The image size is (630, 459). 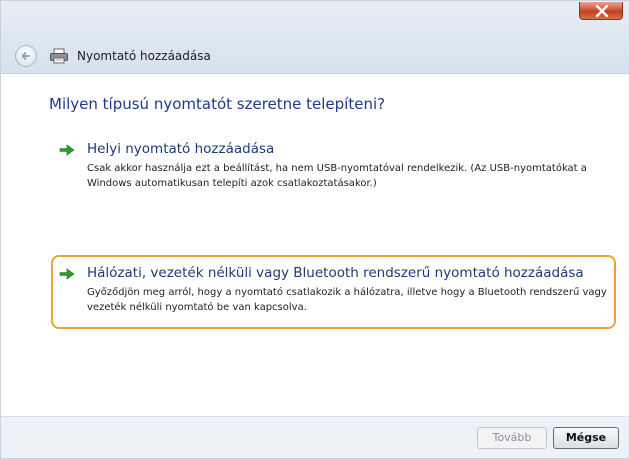 I want to click on next-button: Tovább, so click(x=512, y=438).